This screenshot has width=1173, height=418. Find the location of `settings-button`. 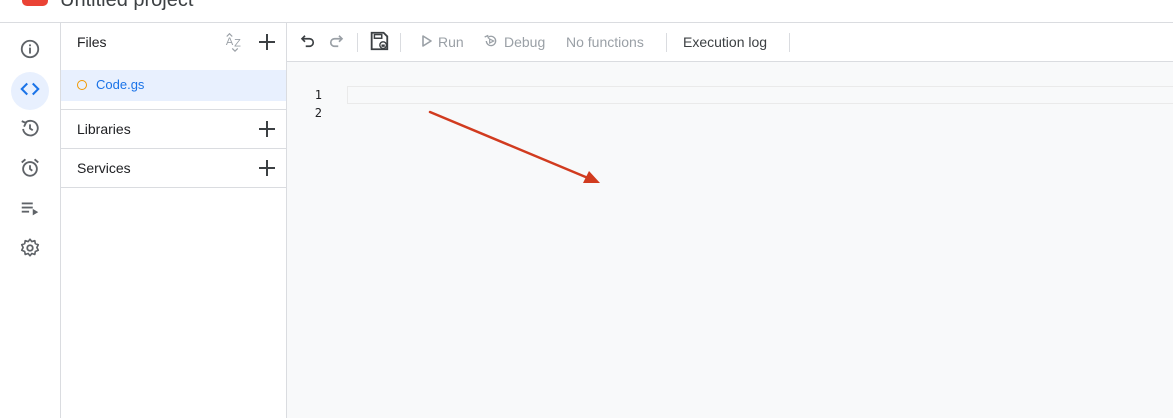

settings-button is located at coordinates (30, 250).